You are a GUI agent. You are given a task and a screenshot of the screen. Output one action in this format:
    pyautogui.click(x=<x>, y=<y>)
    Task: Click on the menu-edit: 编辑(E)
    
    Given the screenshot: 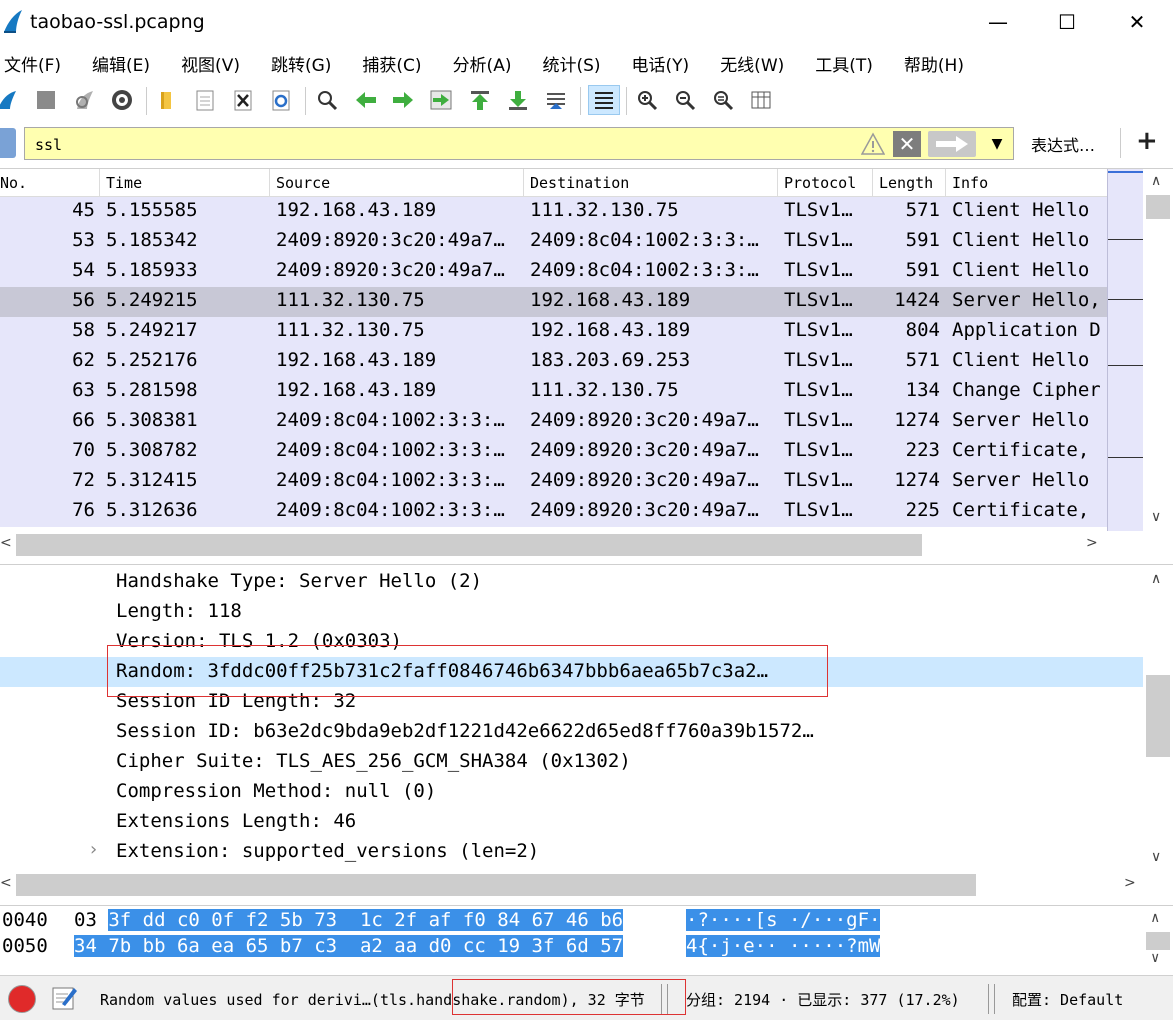 What is the action you would take?
    pyautogui.click(x=121, y=63)
    